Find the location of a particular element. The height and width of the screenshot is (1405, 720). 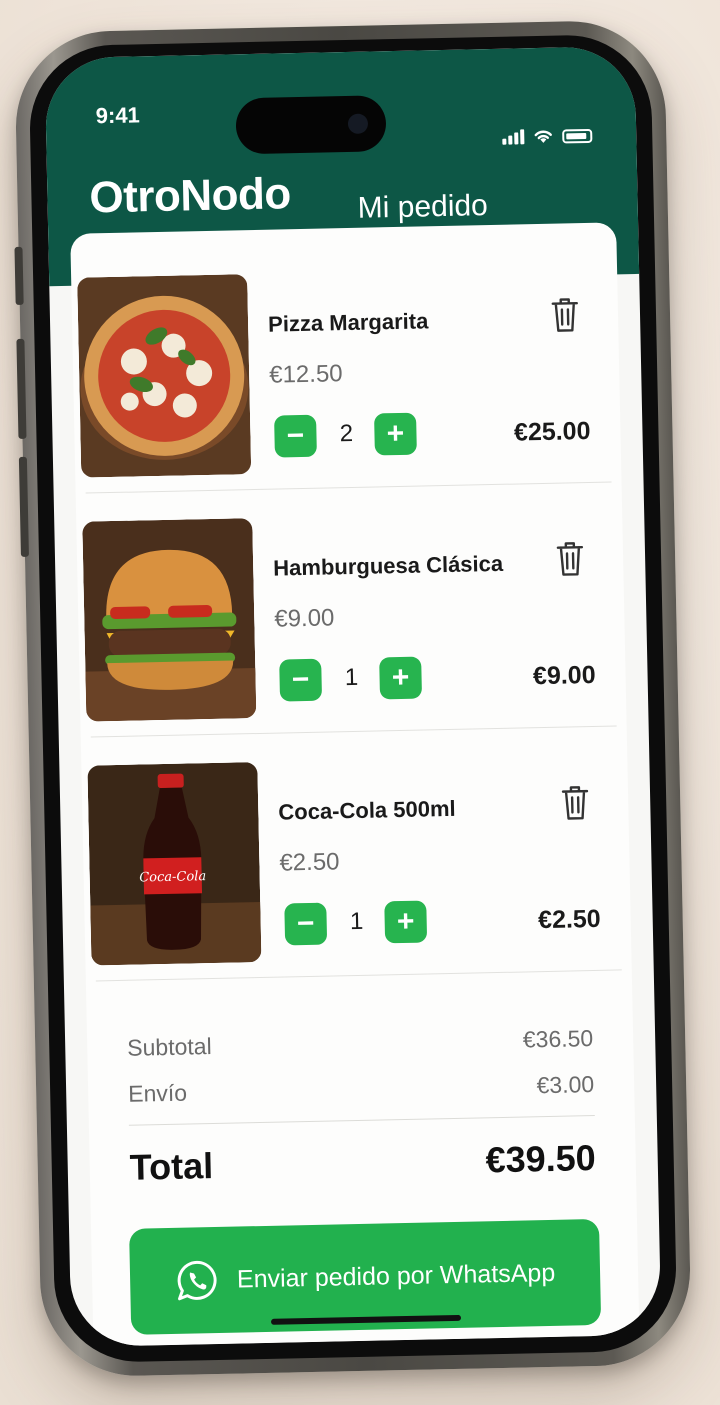

subtotal-row: Subtotal €36.50 is located at coordinates (360, 1043).